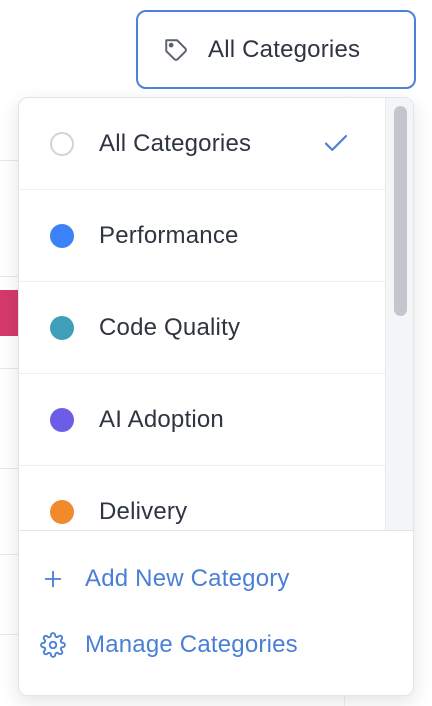 This screenshot has width=432, height=706. I want to click on category-filter-button: All Categories, so click(276, 49).